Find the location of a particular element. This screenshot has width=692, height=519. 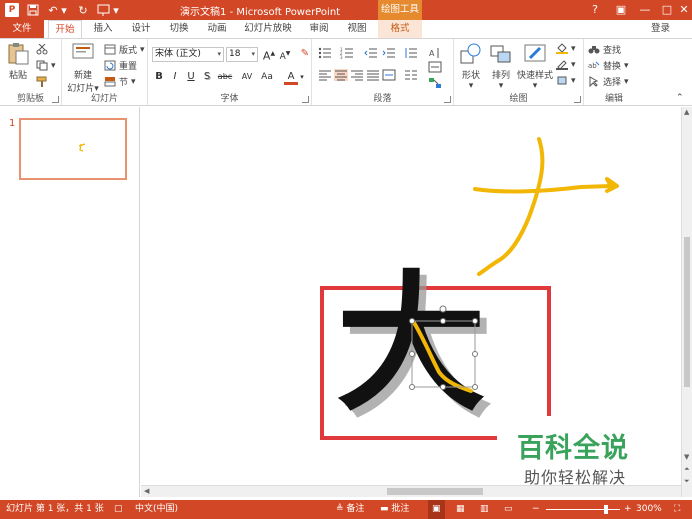

shape-outline-button: ▾ is located at coordinates (566, 64).